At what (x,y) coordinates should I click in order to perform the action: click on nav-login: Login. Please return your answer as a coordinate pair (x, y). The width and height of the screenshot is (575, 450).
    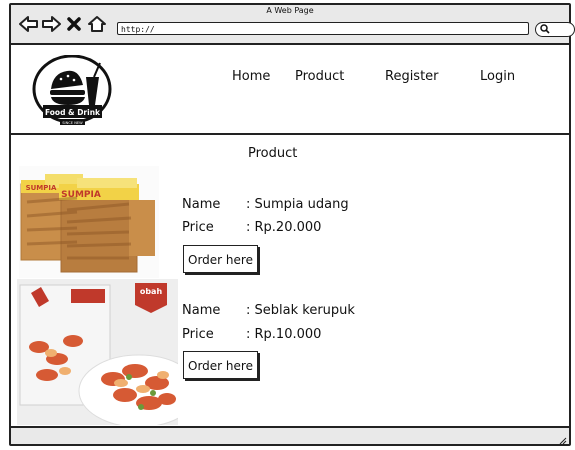
    Looking at the image, I should click on (497, 76).